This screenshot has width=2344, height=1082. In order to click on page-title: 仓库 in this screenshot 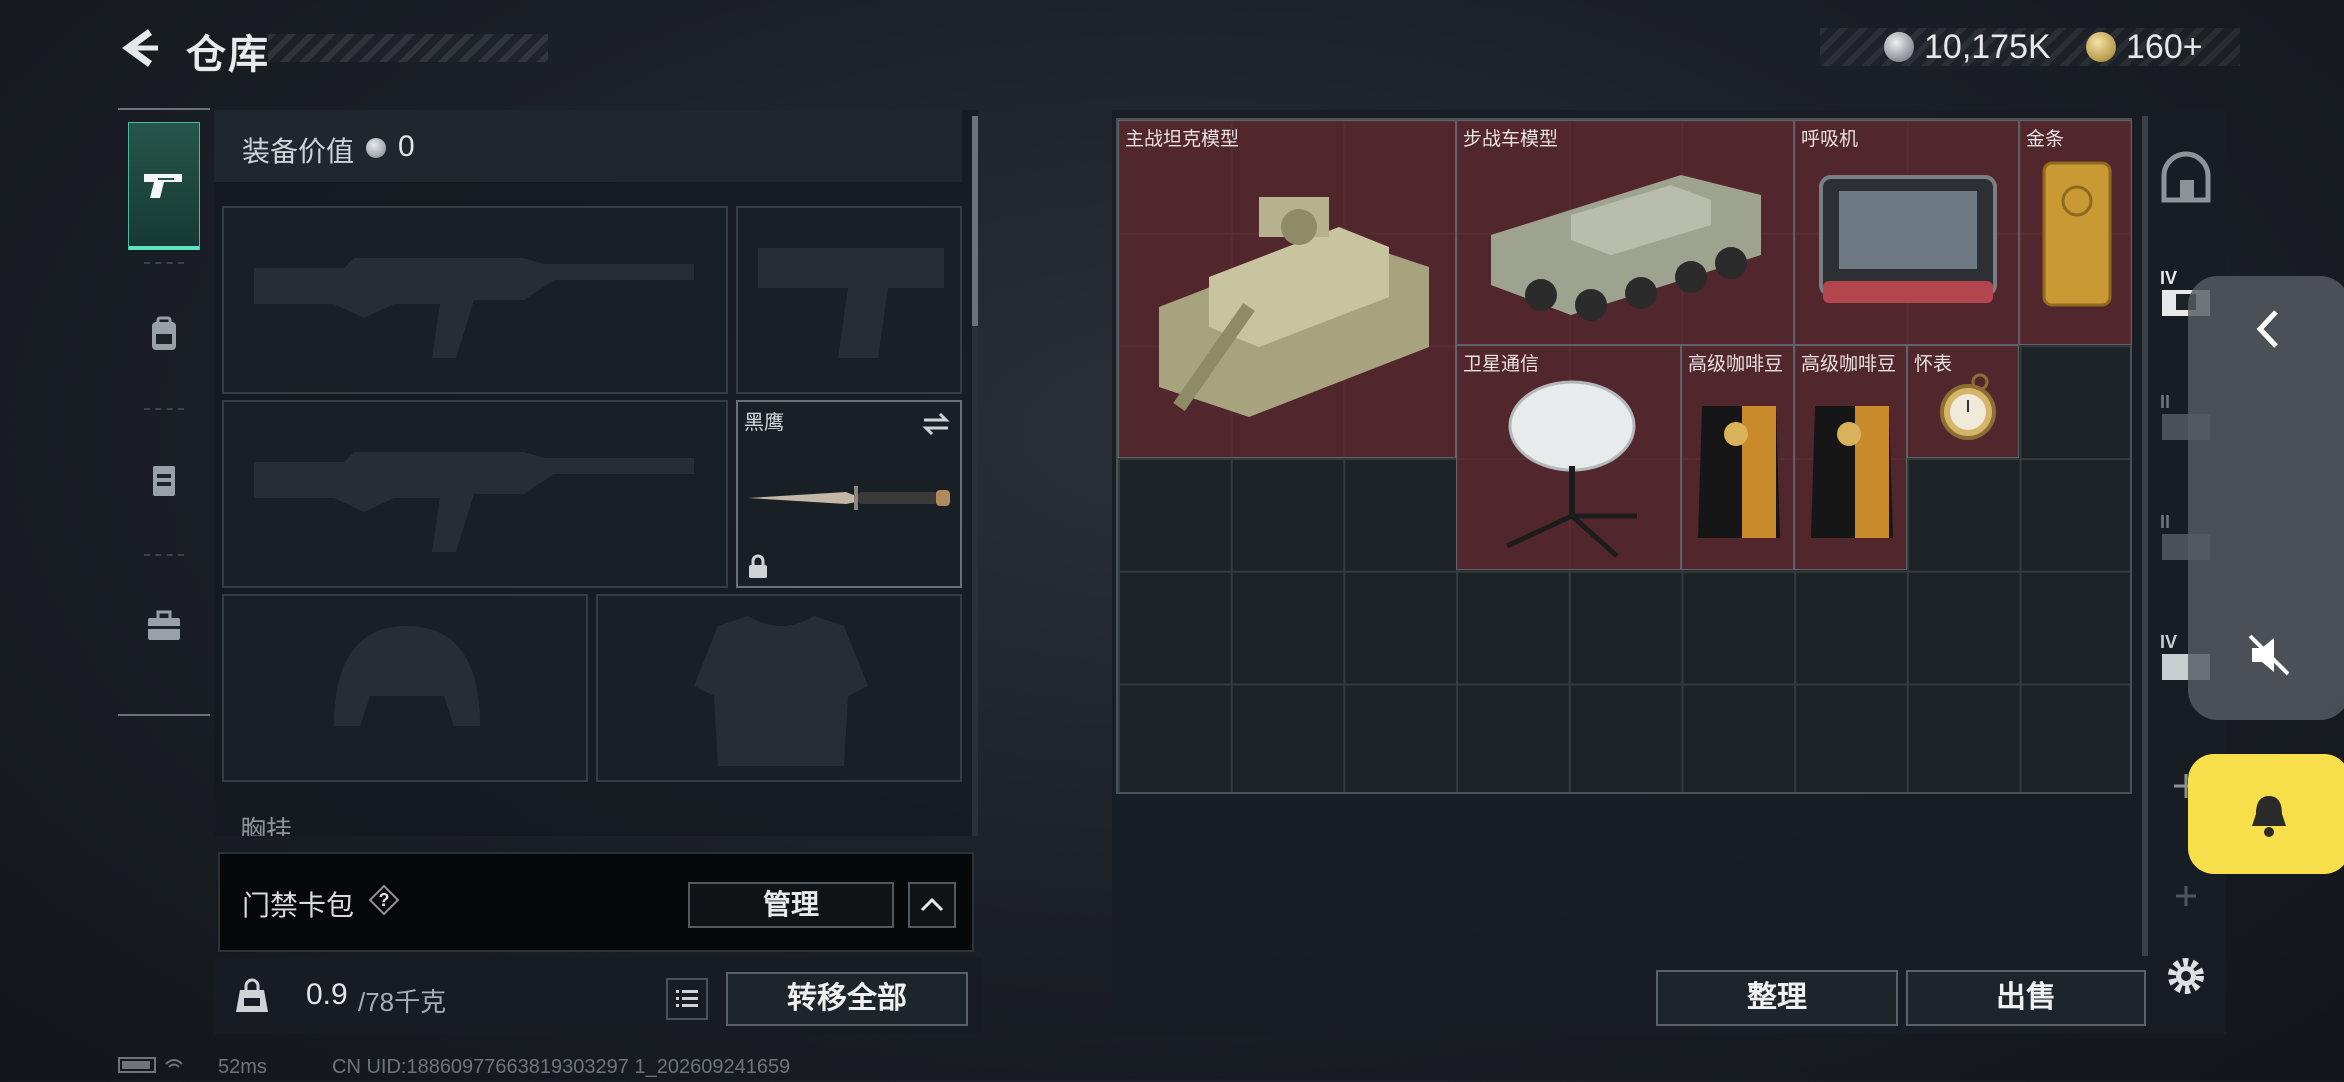, I will do `click(228, 55)`.